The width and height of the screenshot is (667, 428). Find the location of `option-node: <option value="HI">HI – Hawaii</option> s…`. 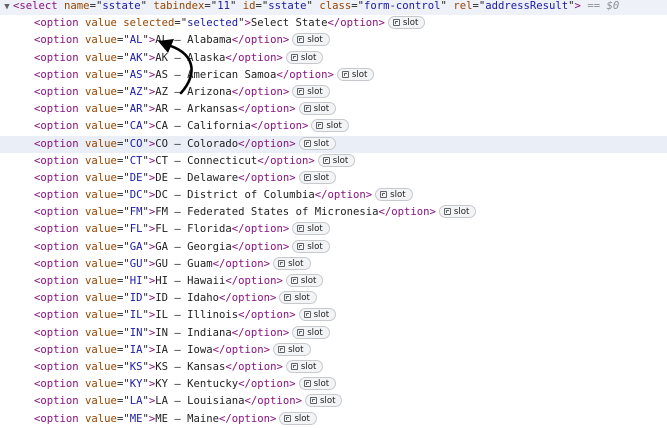

option-node: <option value="HI">HI – Hawaii</option> s… is located at coordinates (333, 281).